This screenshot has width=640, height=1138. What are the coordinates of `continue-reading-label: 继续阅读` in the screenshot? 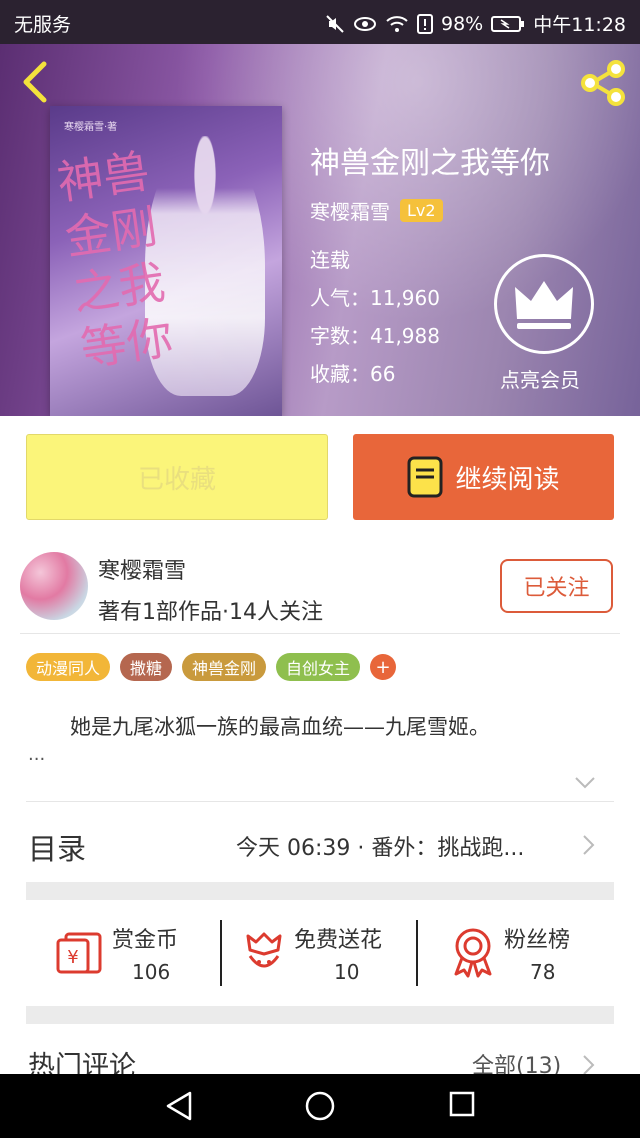 It's located at (507, 479).